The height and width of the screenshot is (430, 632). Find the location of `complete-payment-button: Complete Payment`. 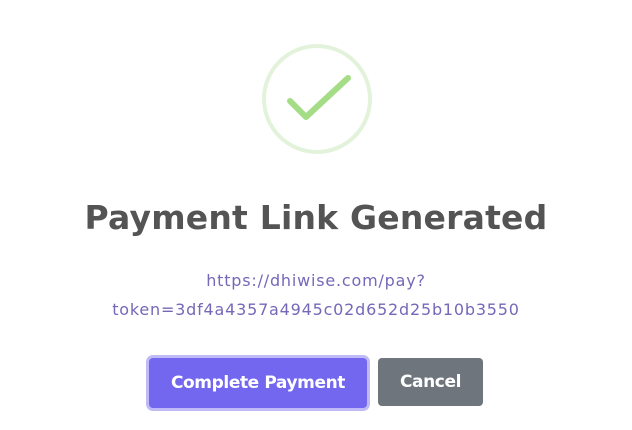

complete-payment-button: Complete Payment is located at coordinates (258, 383).